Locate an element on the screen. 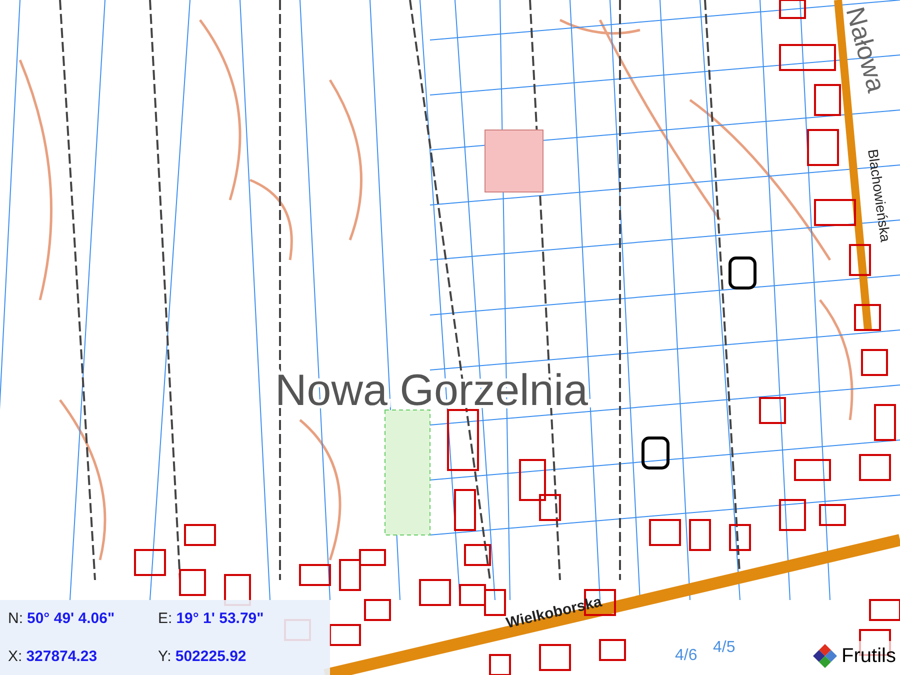 The height and width of the screenshot is (675, 900). coordinate-label: Y: is located at coordinates (165, 656).